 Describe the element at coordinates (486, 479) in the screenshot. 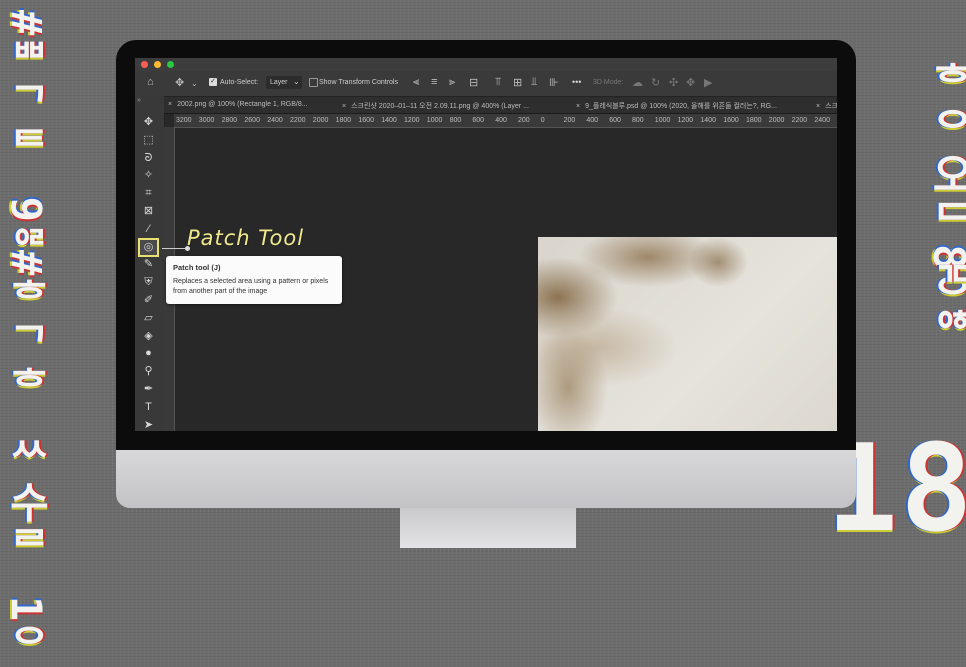

I see `monitor-chin` at that location.